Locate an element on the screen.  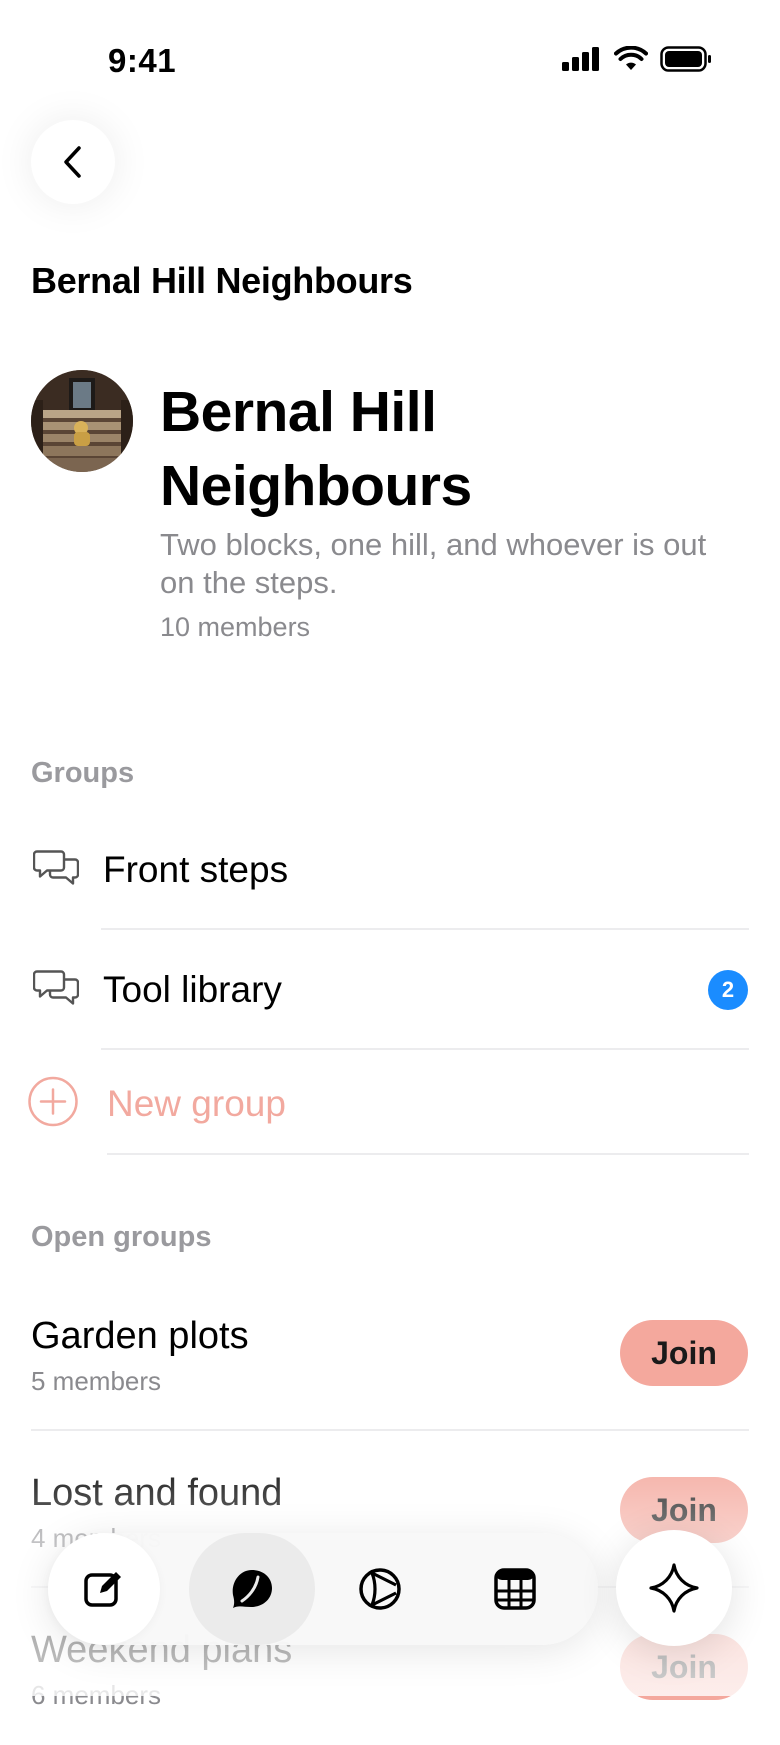
chevron-left-icon is located at coordinates (72, 162).